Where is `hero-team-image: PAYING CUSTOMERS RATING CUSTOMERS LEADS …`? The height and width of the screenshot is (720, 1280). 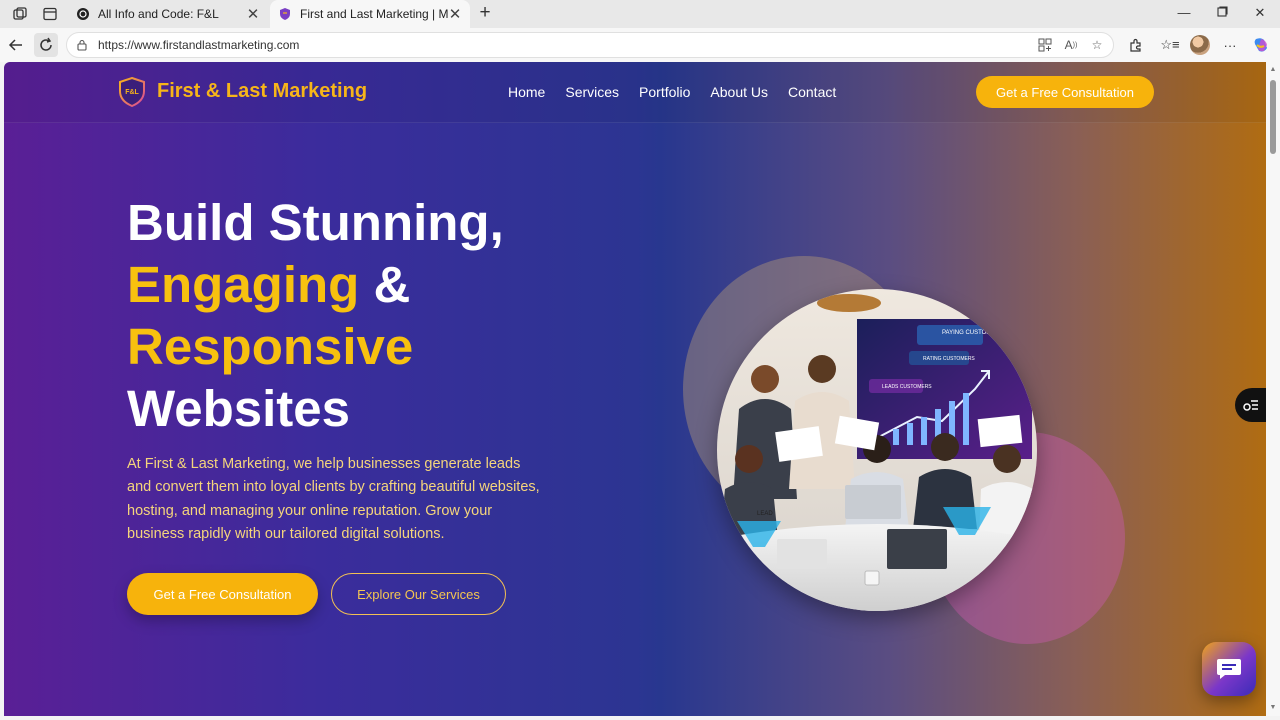
hero-team-image: PAYING CUSTOMERS RATING CUSTOMERS LEADS … is located at coordinates (877, 450).